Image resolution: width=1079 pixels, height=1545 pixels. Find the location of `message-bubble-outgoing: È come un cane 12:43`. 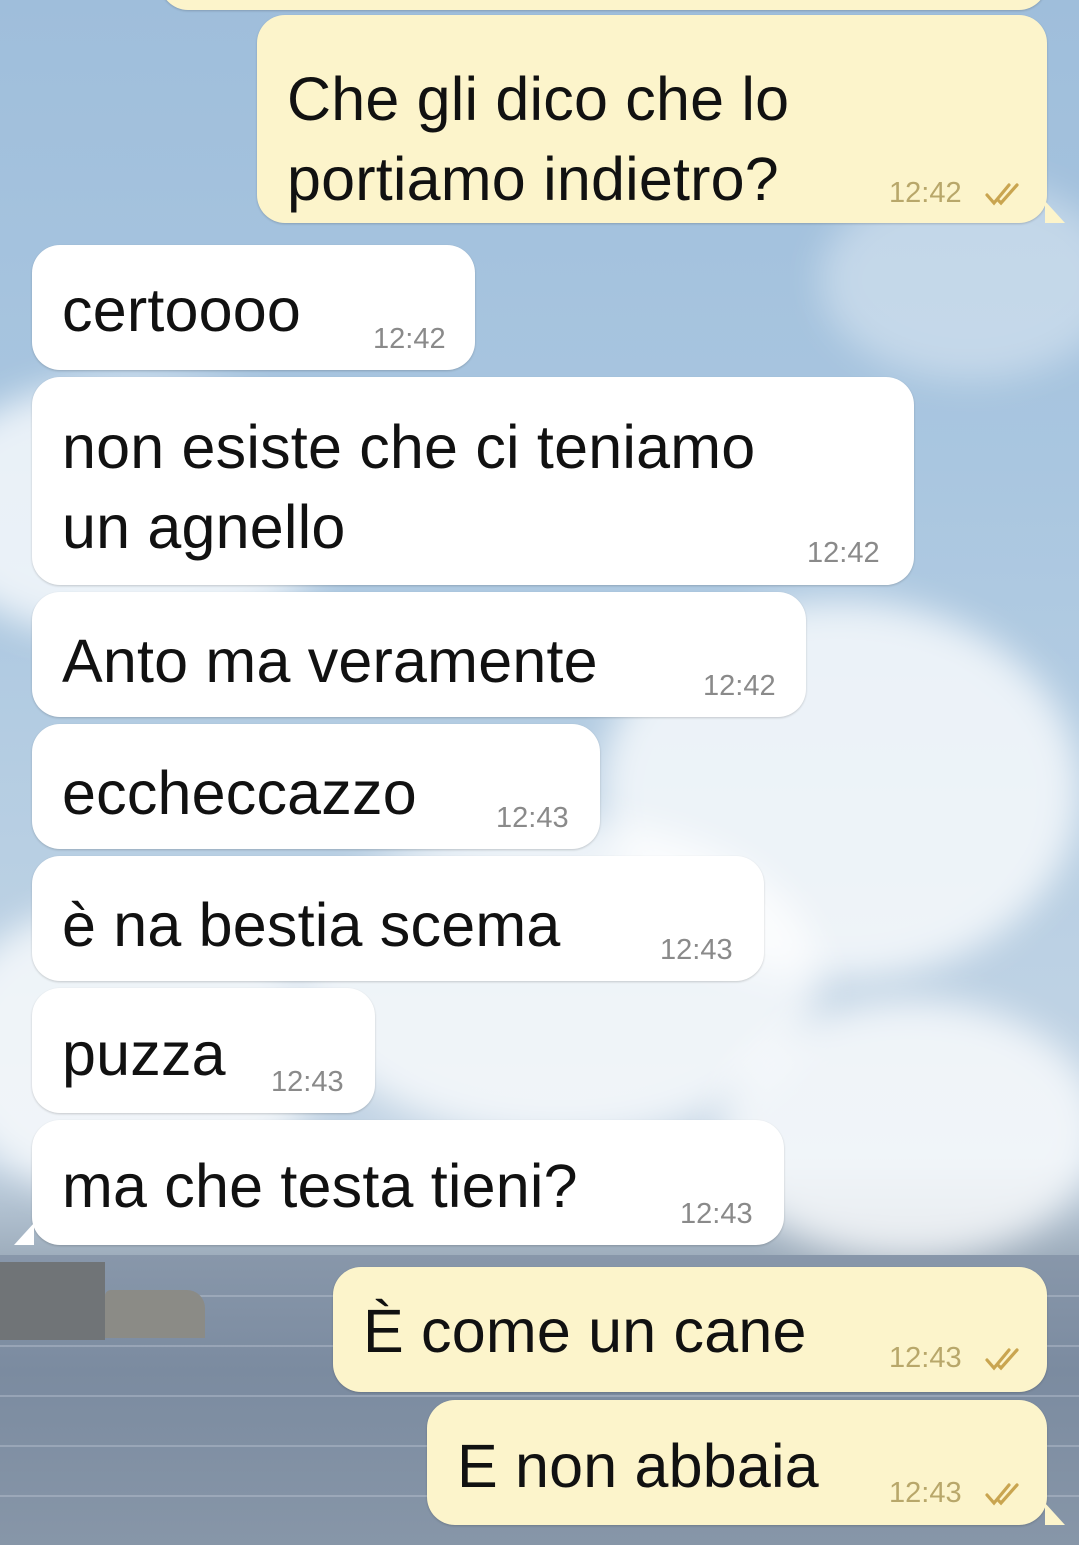

message-bubble-outgoing: È come un cane 12:43 is located at coordinates (690, 1329).